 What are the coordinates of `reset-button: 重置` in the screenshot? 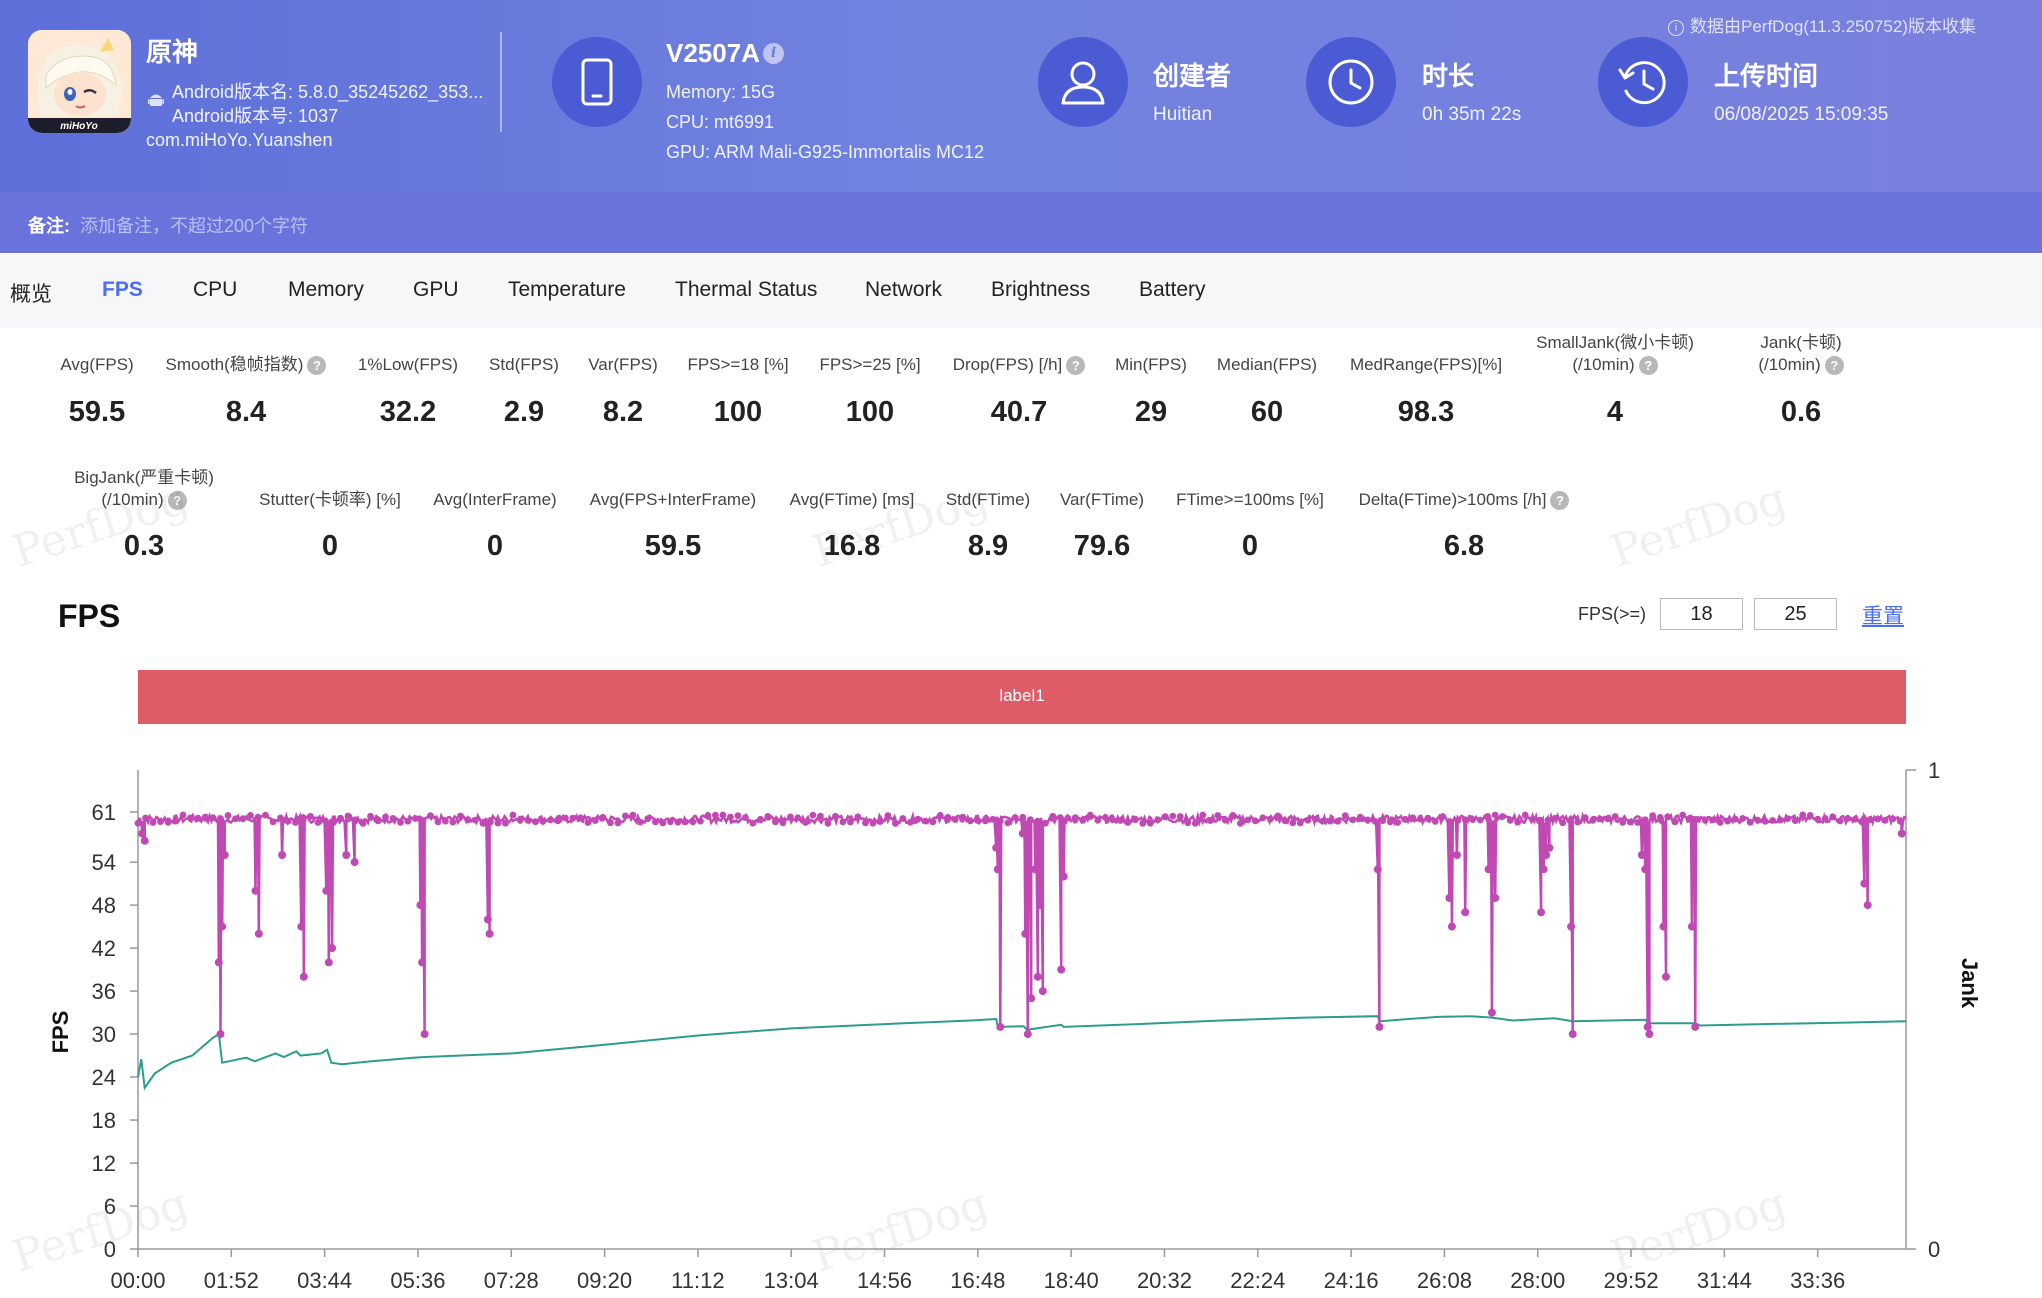 It's located at (1883, 615).